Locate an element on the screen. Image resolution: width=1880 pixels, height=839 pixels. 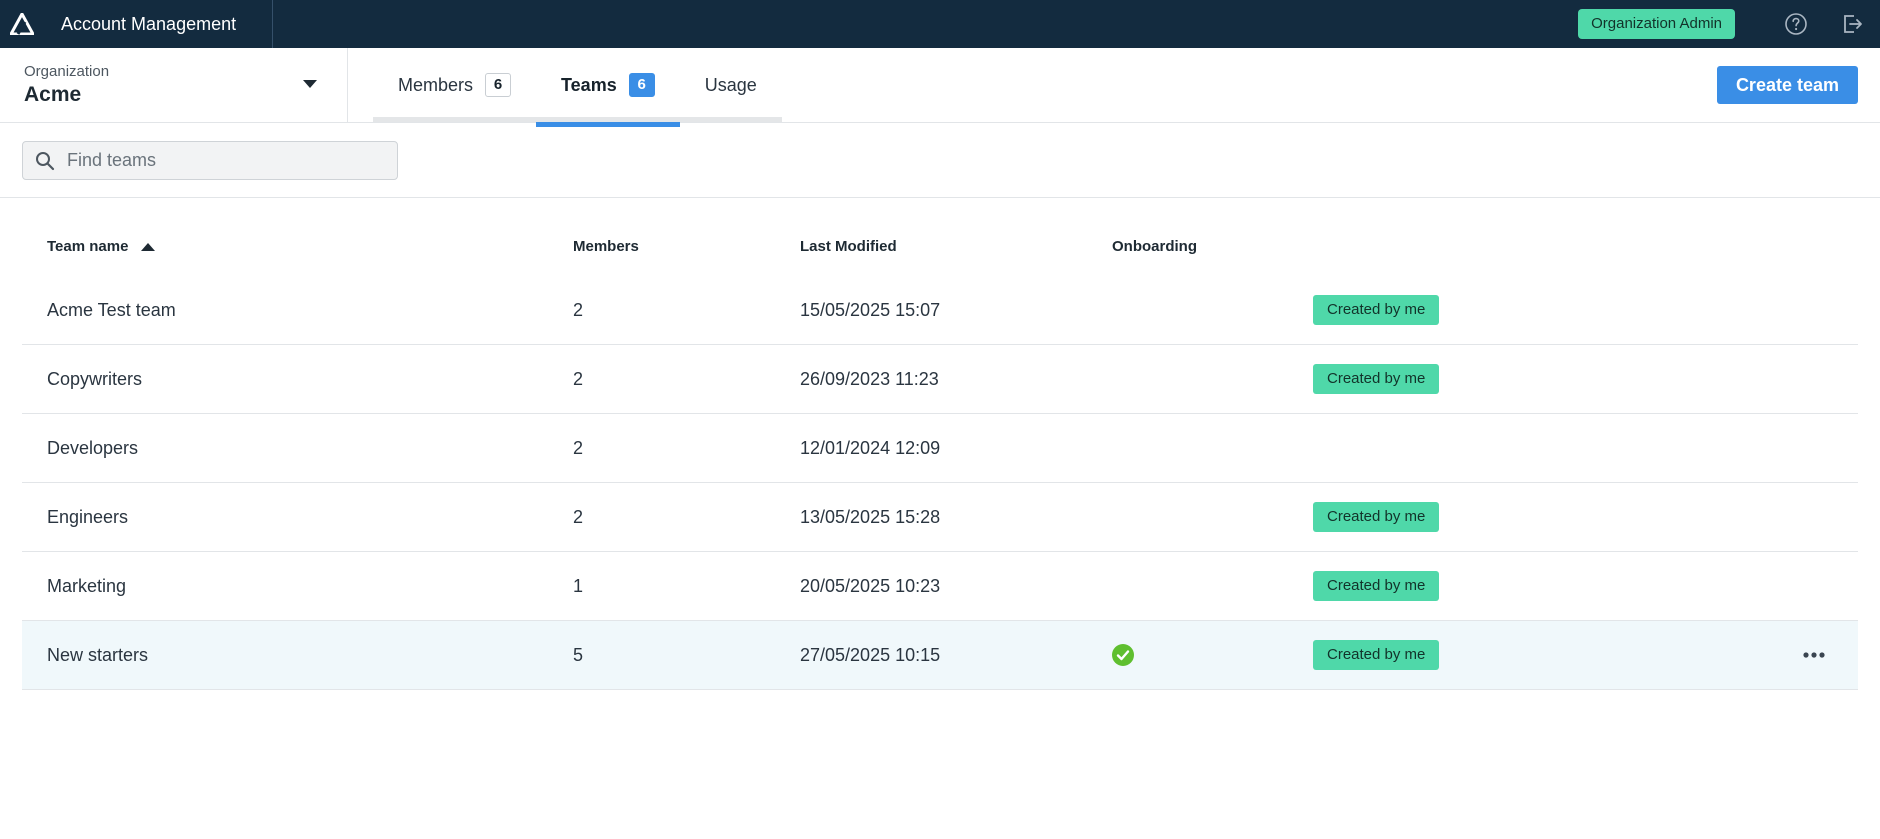
more-options-icon is located at coordinates (1814, 655).